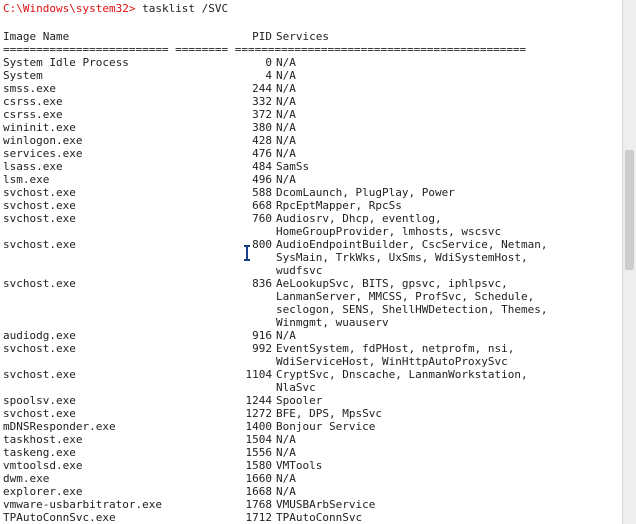 The image size is (636, 524). Describe the element at coordinates (392, 283) in the screenshot. I see `services: AeLookupSvc, BITS, gpsvc, iphlpsvc,` at that location.